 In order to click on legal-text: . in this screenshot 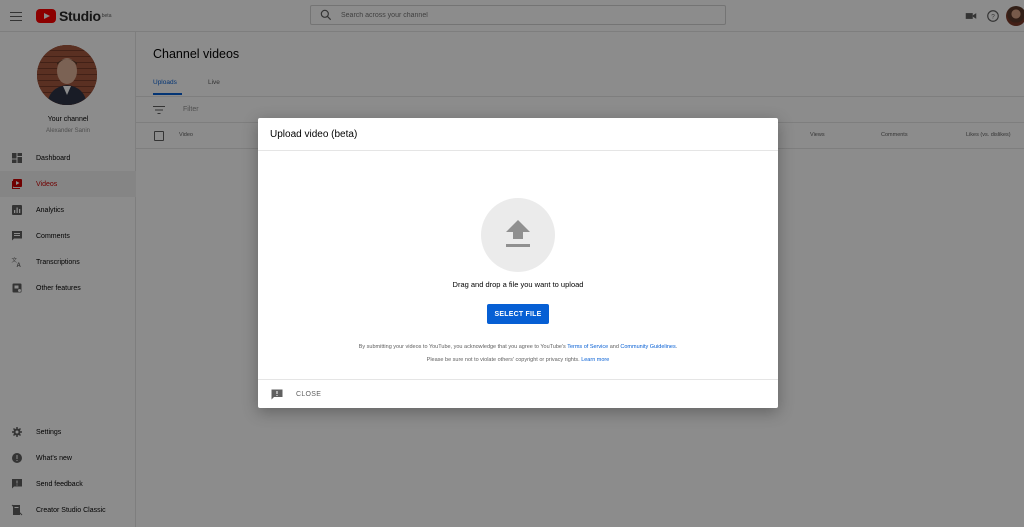, I will do `click(676, 347)`.